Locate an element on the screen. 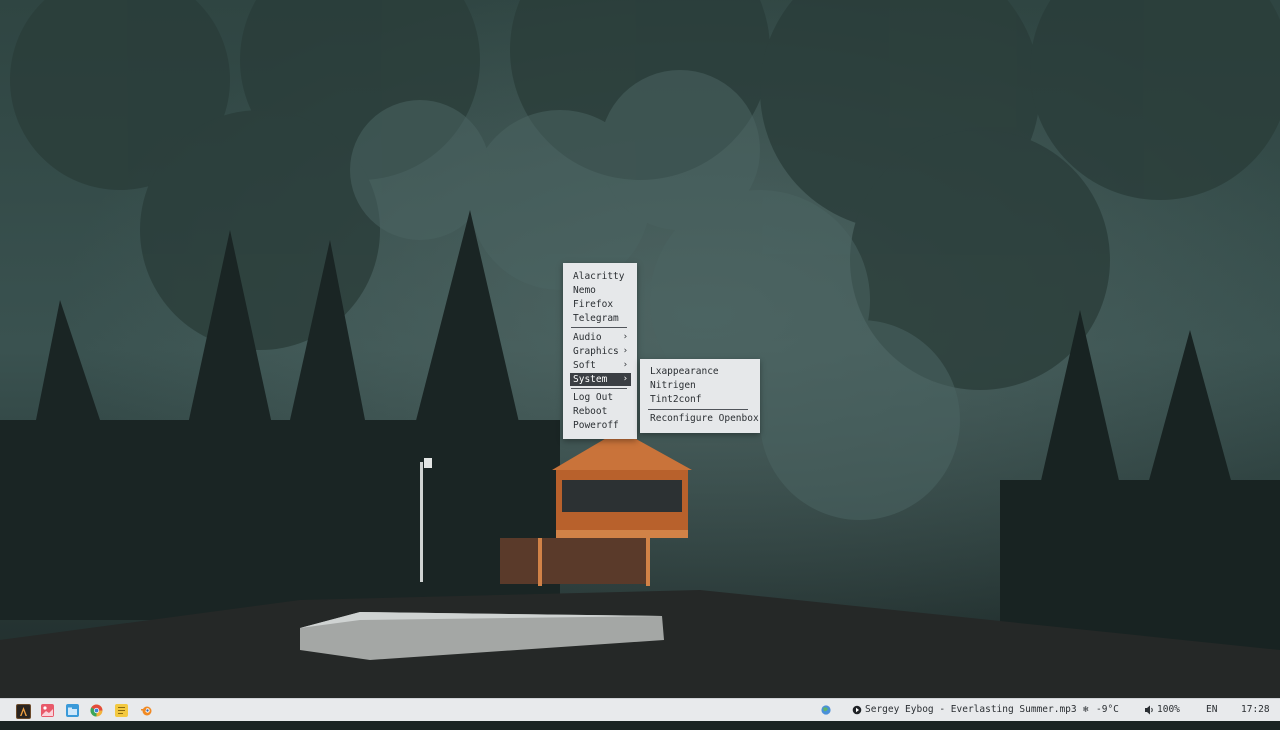 This screenshot has height=730, width=1280. menu-item-label: Alacritty is located at coordinates (599, 276).